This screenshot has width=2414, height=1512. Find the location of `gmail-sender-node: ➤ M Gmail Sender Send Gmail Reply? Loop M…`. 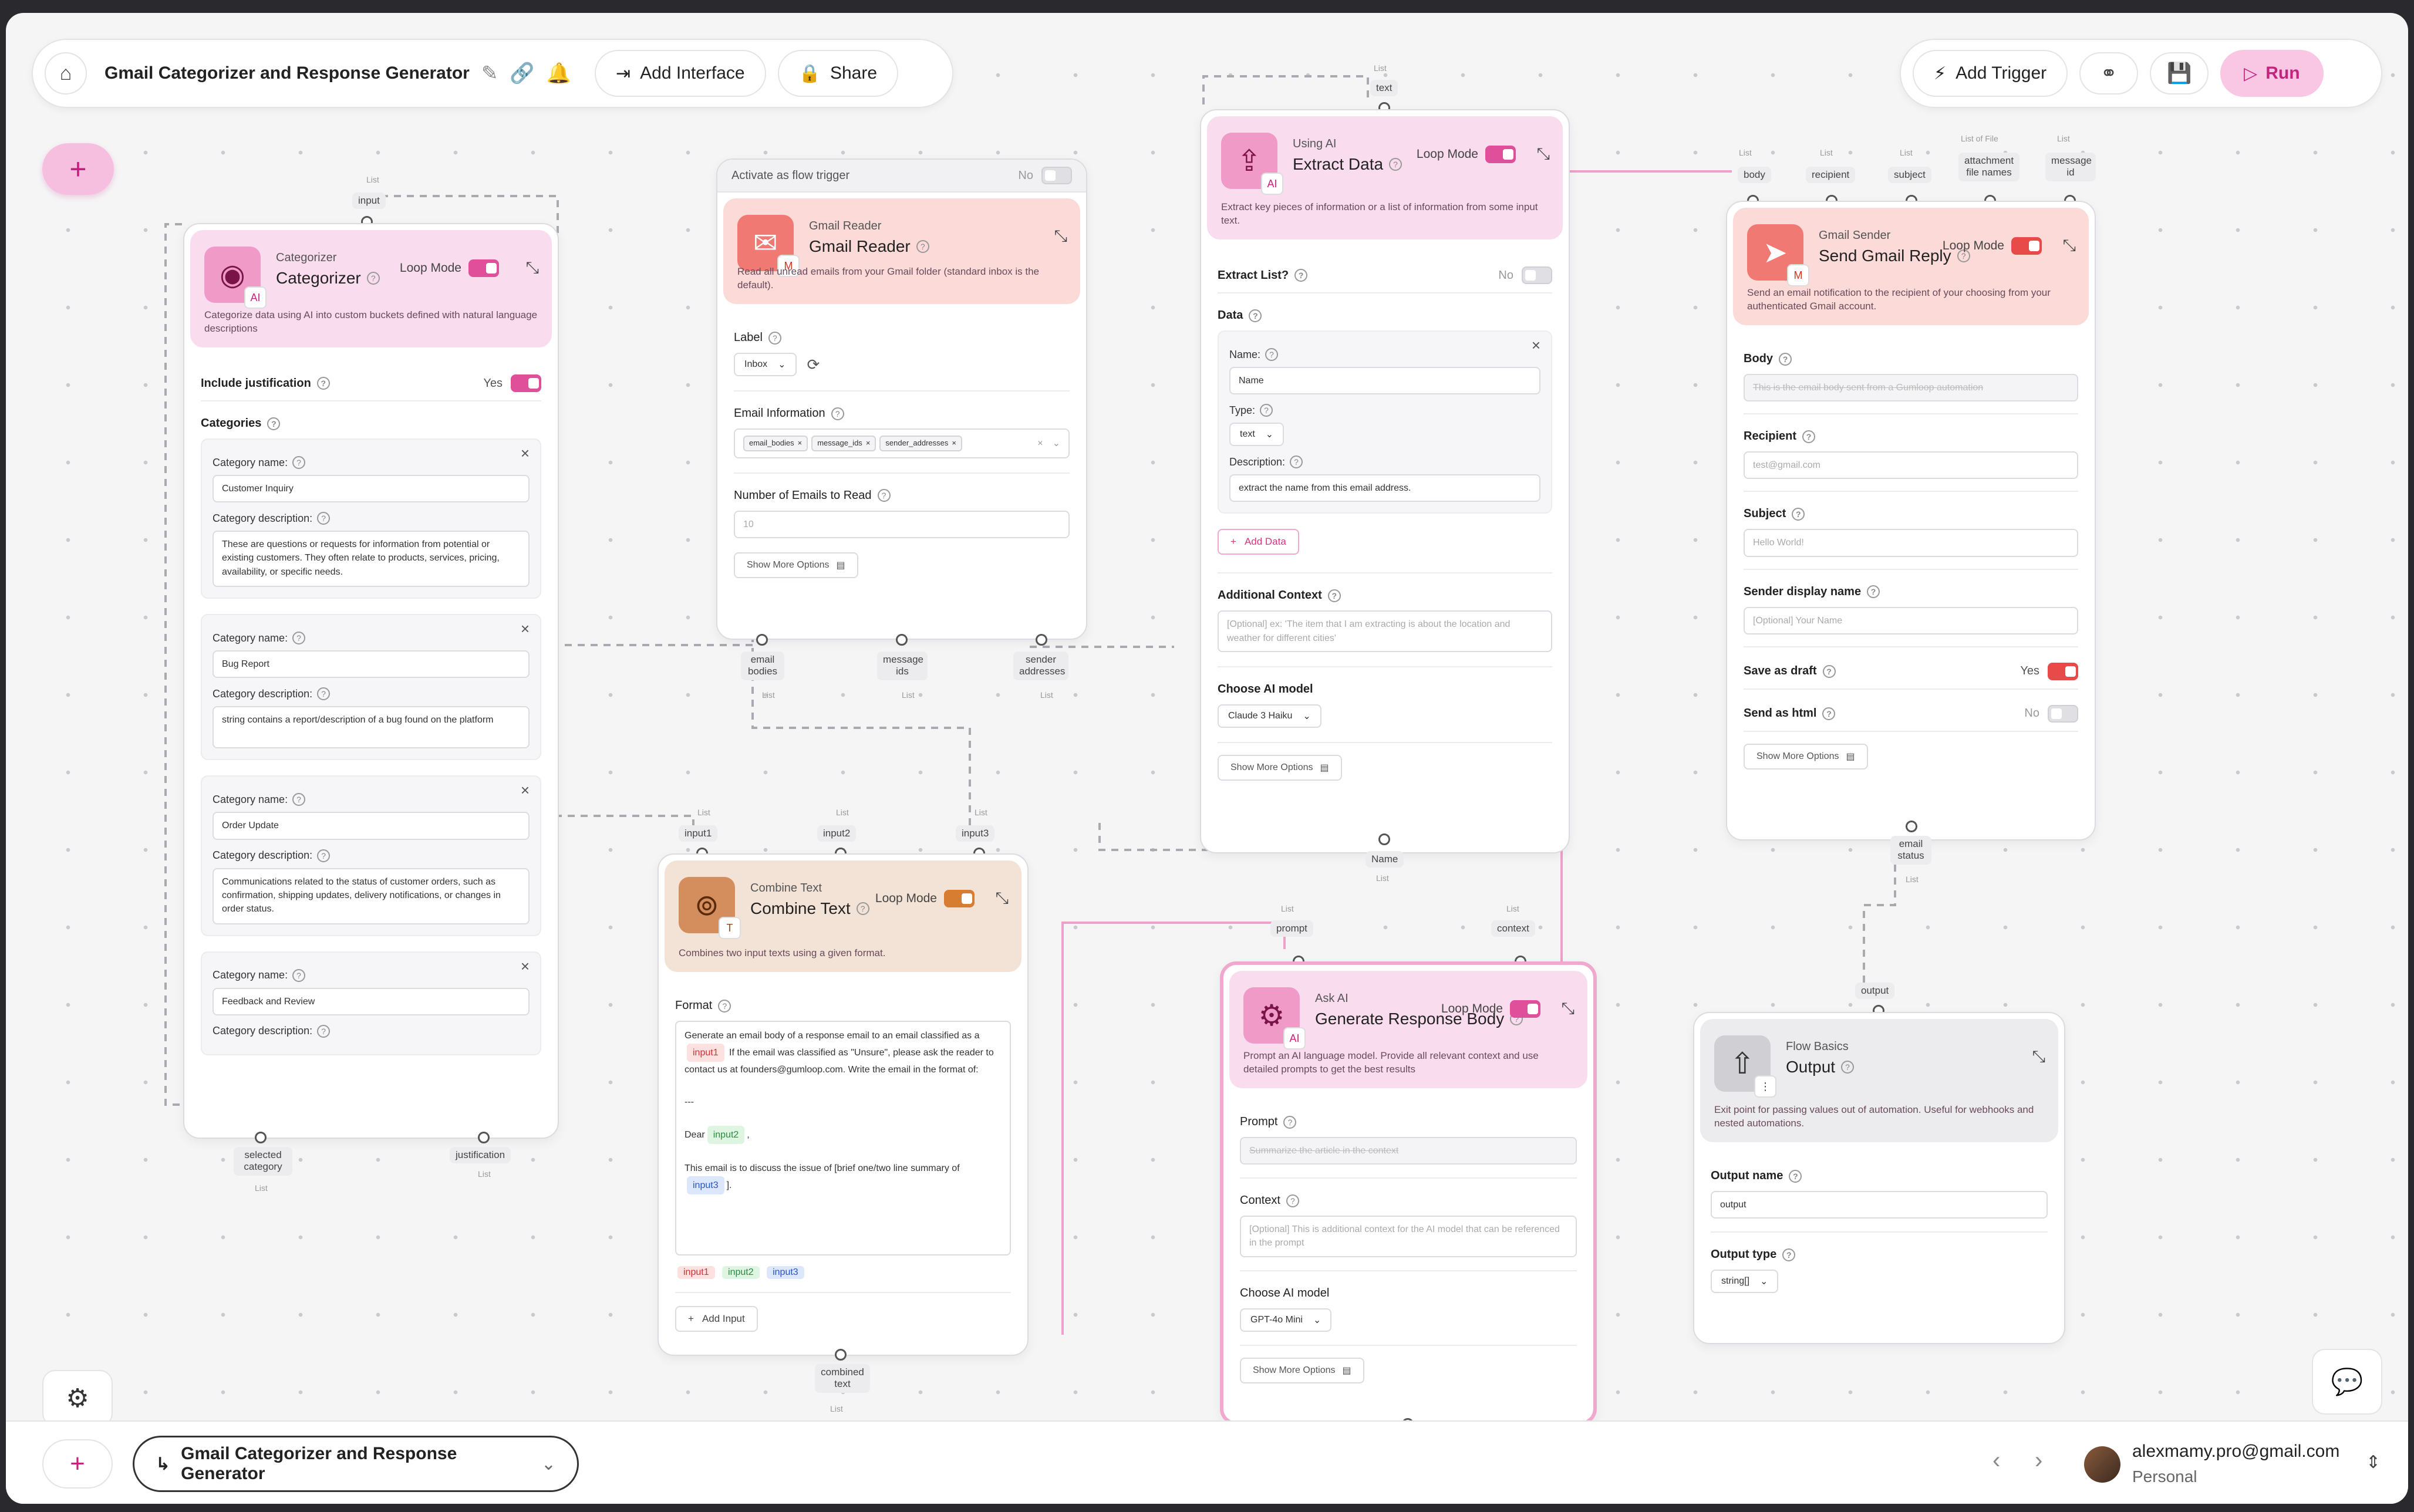

gmail-sender-node: ➤ M Gmail Sender Send Gmail Reply? Loop M… is located at coordinates (1911, 521).